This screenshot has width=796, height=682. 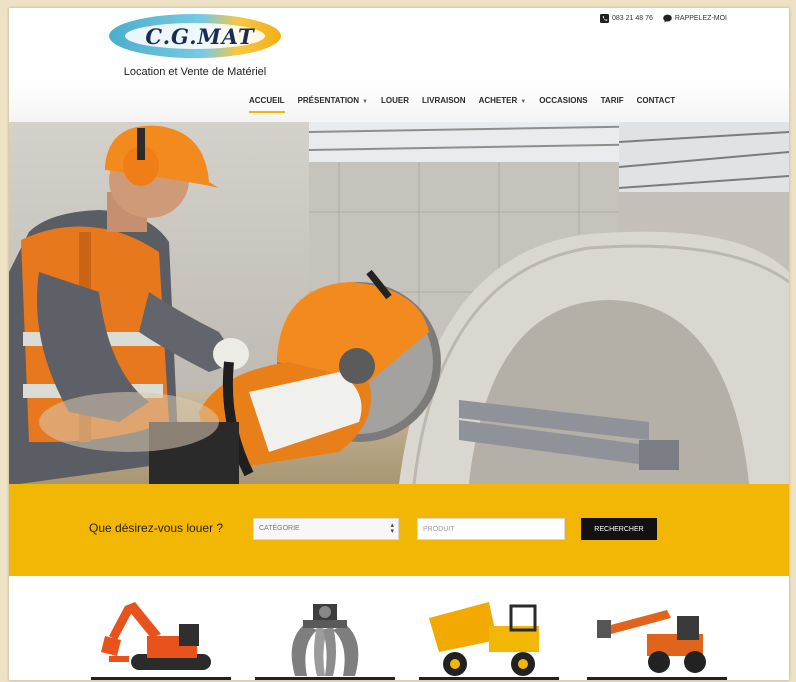 I want to click on nav-item-louer: LOUER, so click(x=395, y=104).